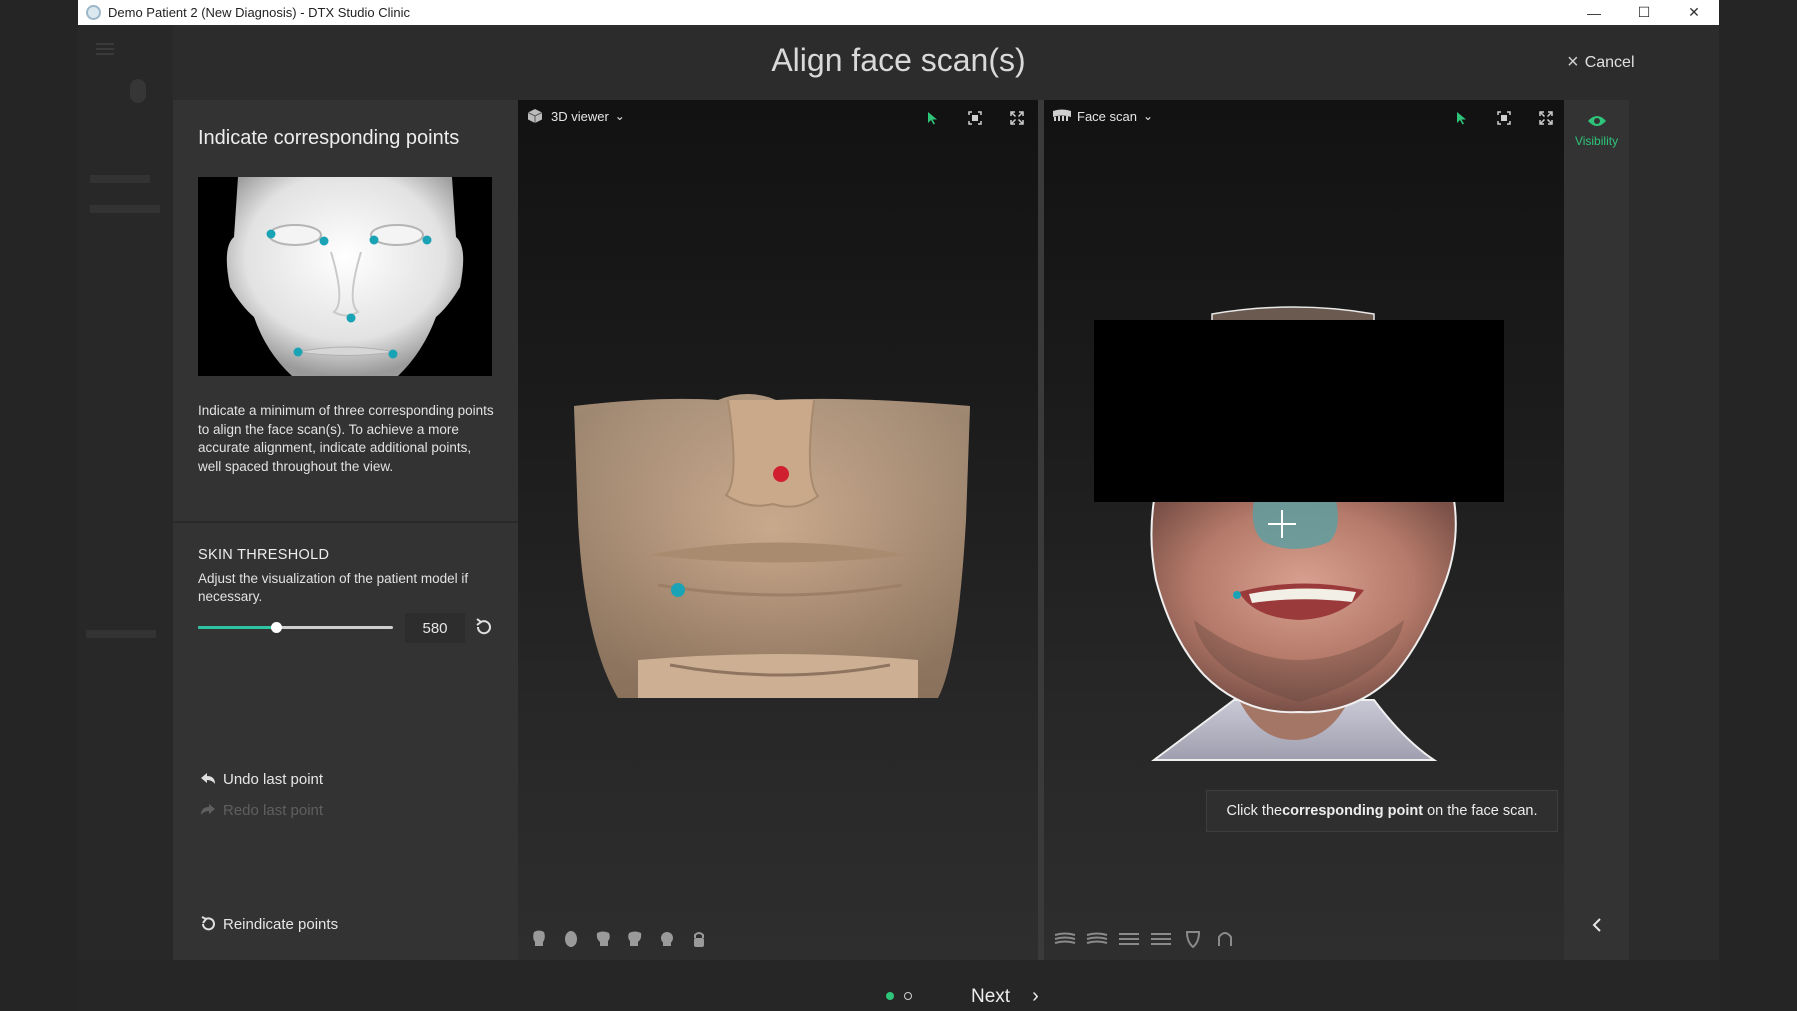 The image size is (1797, 1011). What do you see at coordinates (539, 939) in the screenshot?
I see `skull-view-icon` at bounding box center [539, 939].